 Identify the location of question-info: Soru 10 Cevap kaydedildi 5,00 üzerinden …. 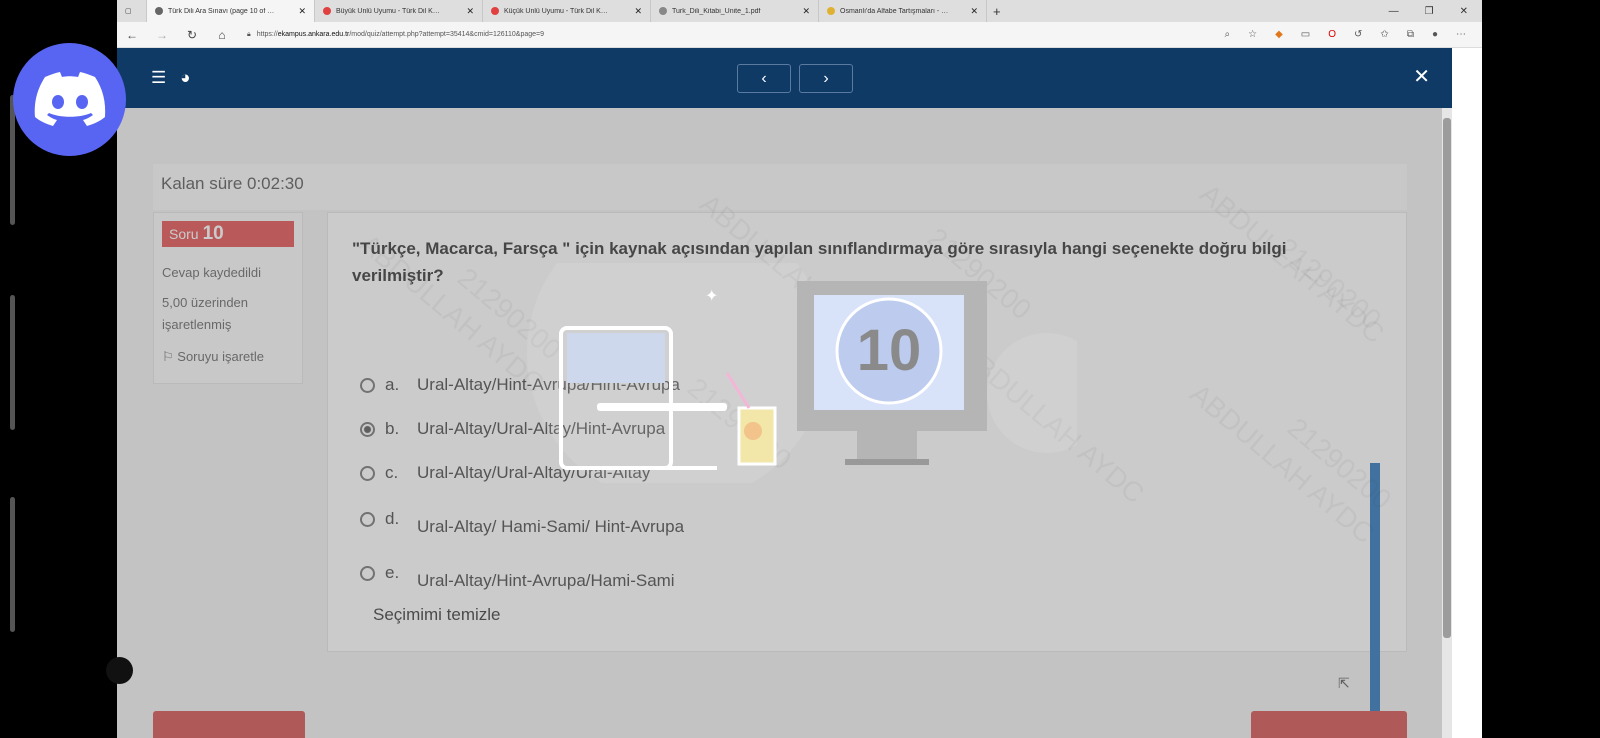
(228, 298).